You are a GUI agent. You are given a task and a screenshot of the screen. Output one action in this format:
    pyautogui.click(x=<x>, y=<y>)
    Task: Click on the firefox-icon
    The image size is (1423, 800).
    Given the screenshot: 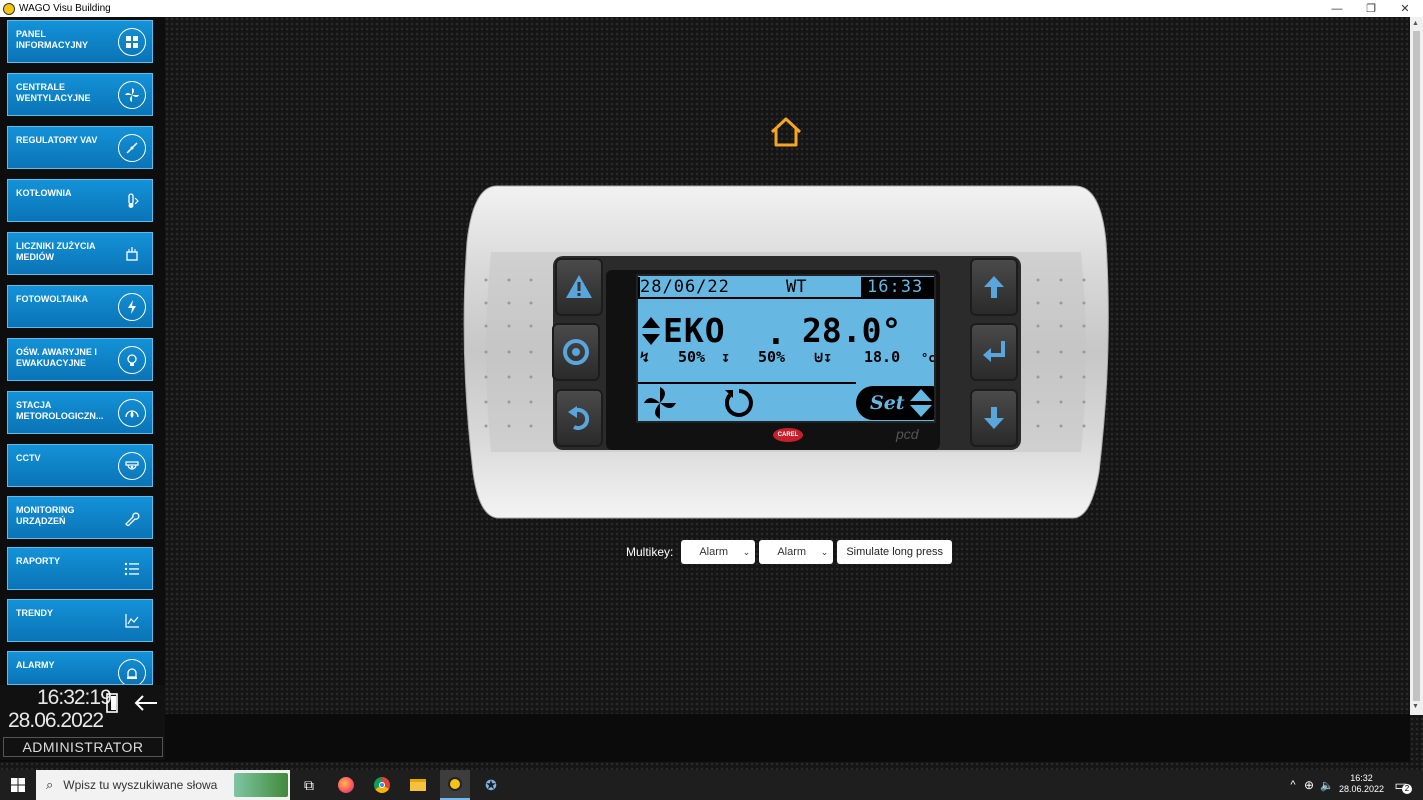 What is the action you would take?
    pyautogui.click(x=346, y=785)
    